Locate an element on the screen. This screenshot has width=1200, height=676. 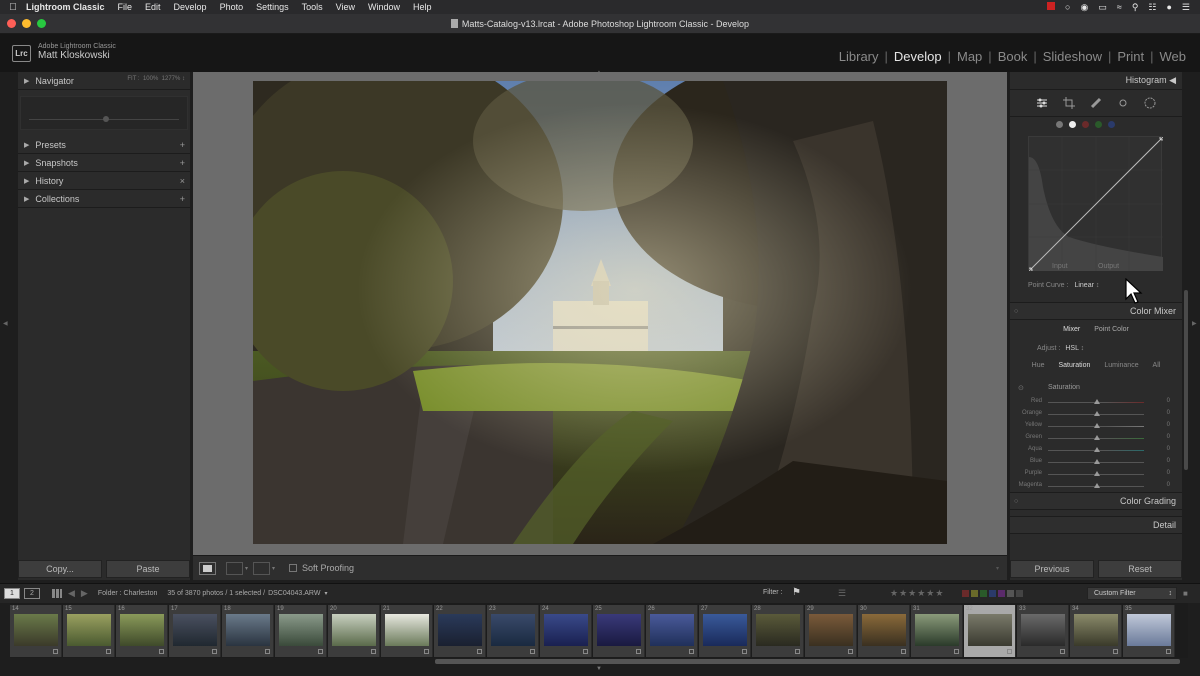
filmstrip-thumbnail: 30 is located at coordinates (884, 631).